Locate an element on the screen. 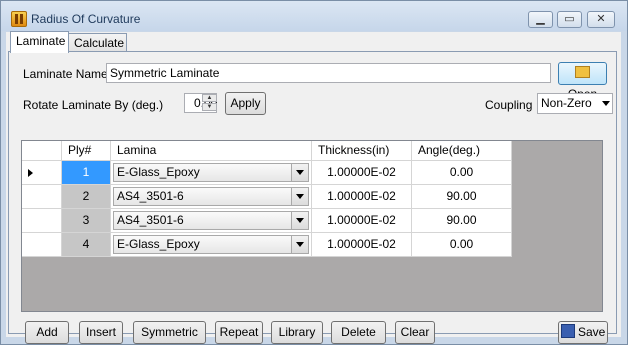 Image resolution: width=628 pixels, height=345 pixels. maximize-icon: ▭ is located at coordinates (569, 19).